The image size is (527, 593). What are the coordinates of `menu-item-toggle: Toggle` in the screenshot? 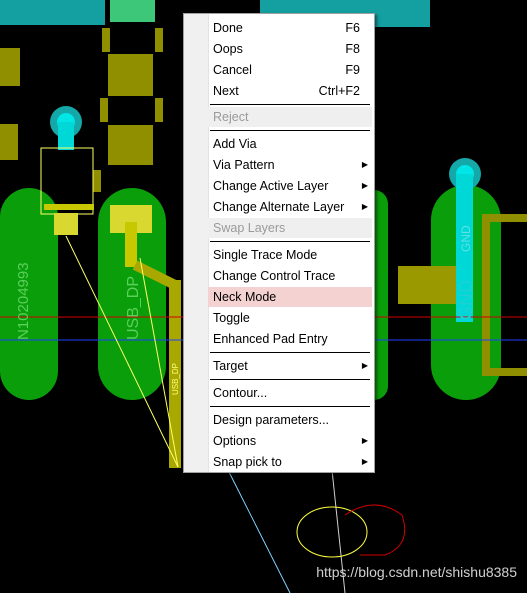 It's located at (290, 318).